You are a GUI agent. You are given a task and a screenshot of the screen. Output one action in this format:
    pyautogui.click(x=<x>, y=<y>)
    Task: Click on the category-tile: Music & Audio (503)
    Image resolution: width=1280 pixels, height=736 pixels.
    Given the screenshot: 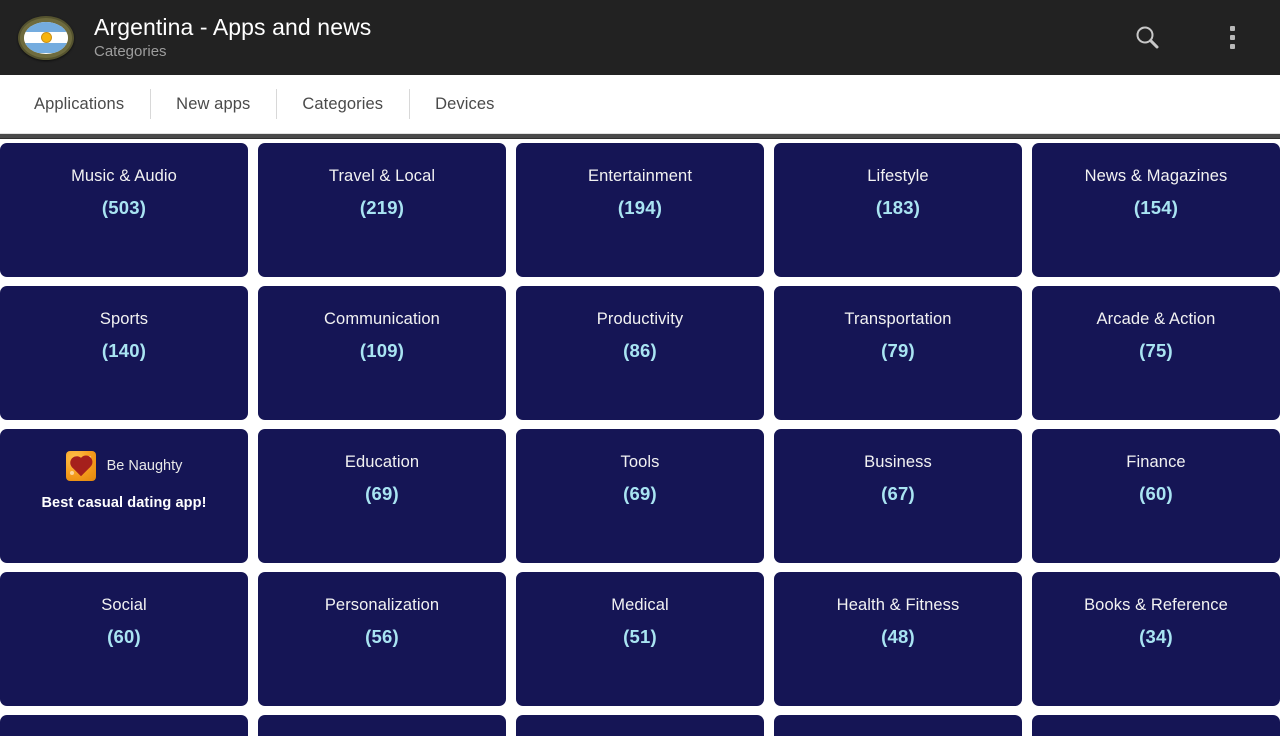 What is the action you would take?
    pyautogui.click(x=124, y=210)
    